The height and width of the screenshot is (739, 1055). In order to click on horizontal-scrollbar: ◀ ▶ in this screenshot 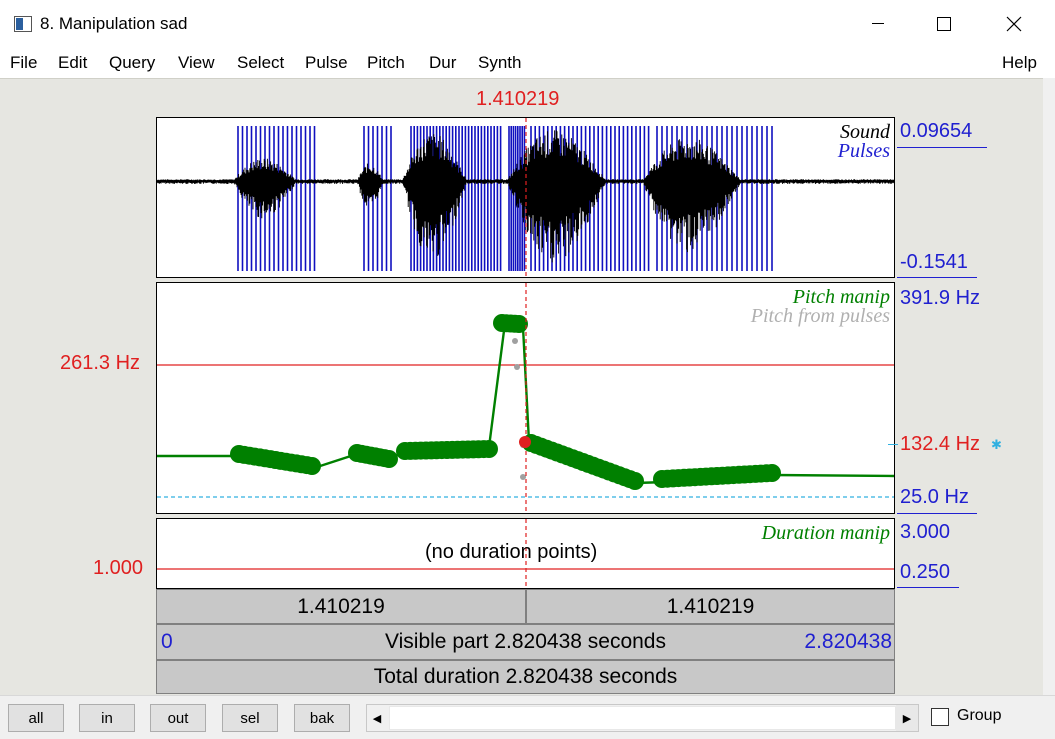, I will do `click(642, 718)`.